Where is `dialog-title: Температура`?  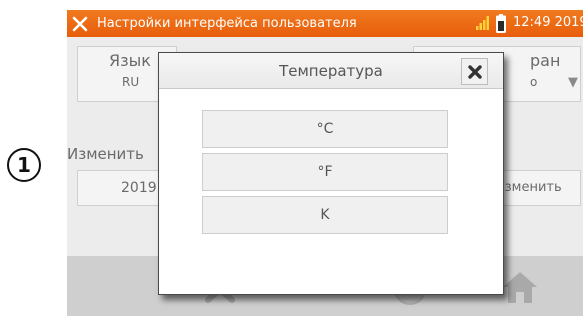 dialog-title: Температура is located at coordinates (331, 71).